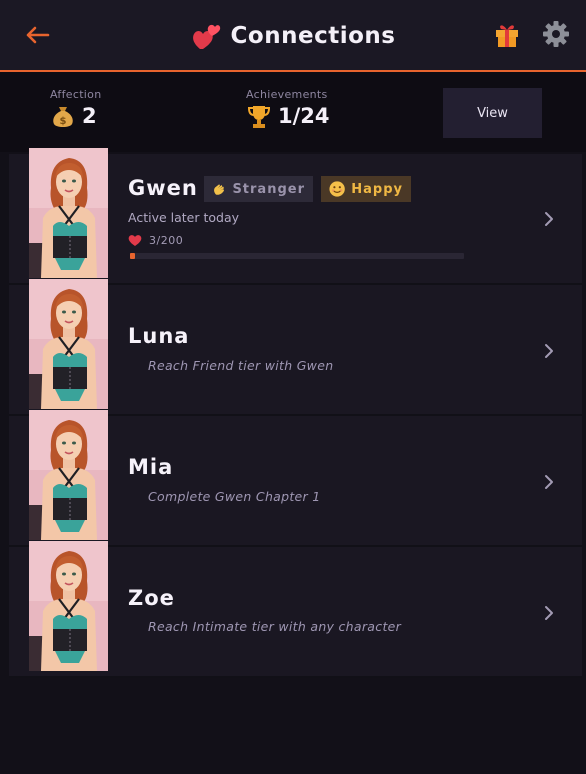 The height and width of the screenshot is (774, 586). I want to click on affection-meter: 3/200, so click(155, 240).